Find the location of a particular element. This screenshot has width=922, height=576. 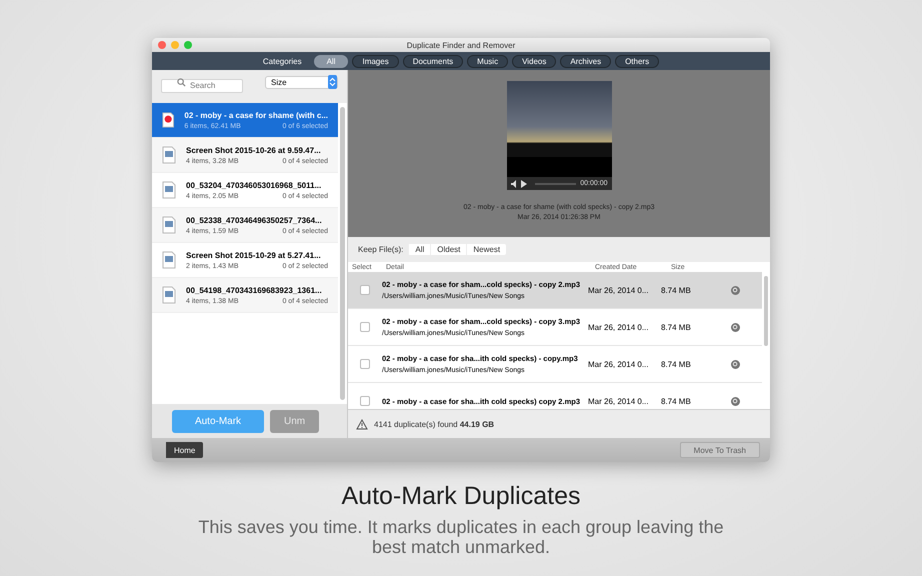

window-title: Duplicate Finder and Remover is located at coordinates (461, 45).